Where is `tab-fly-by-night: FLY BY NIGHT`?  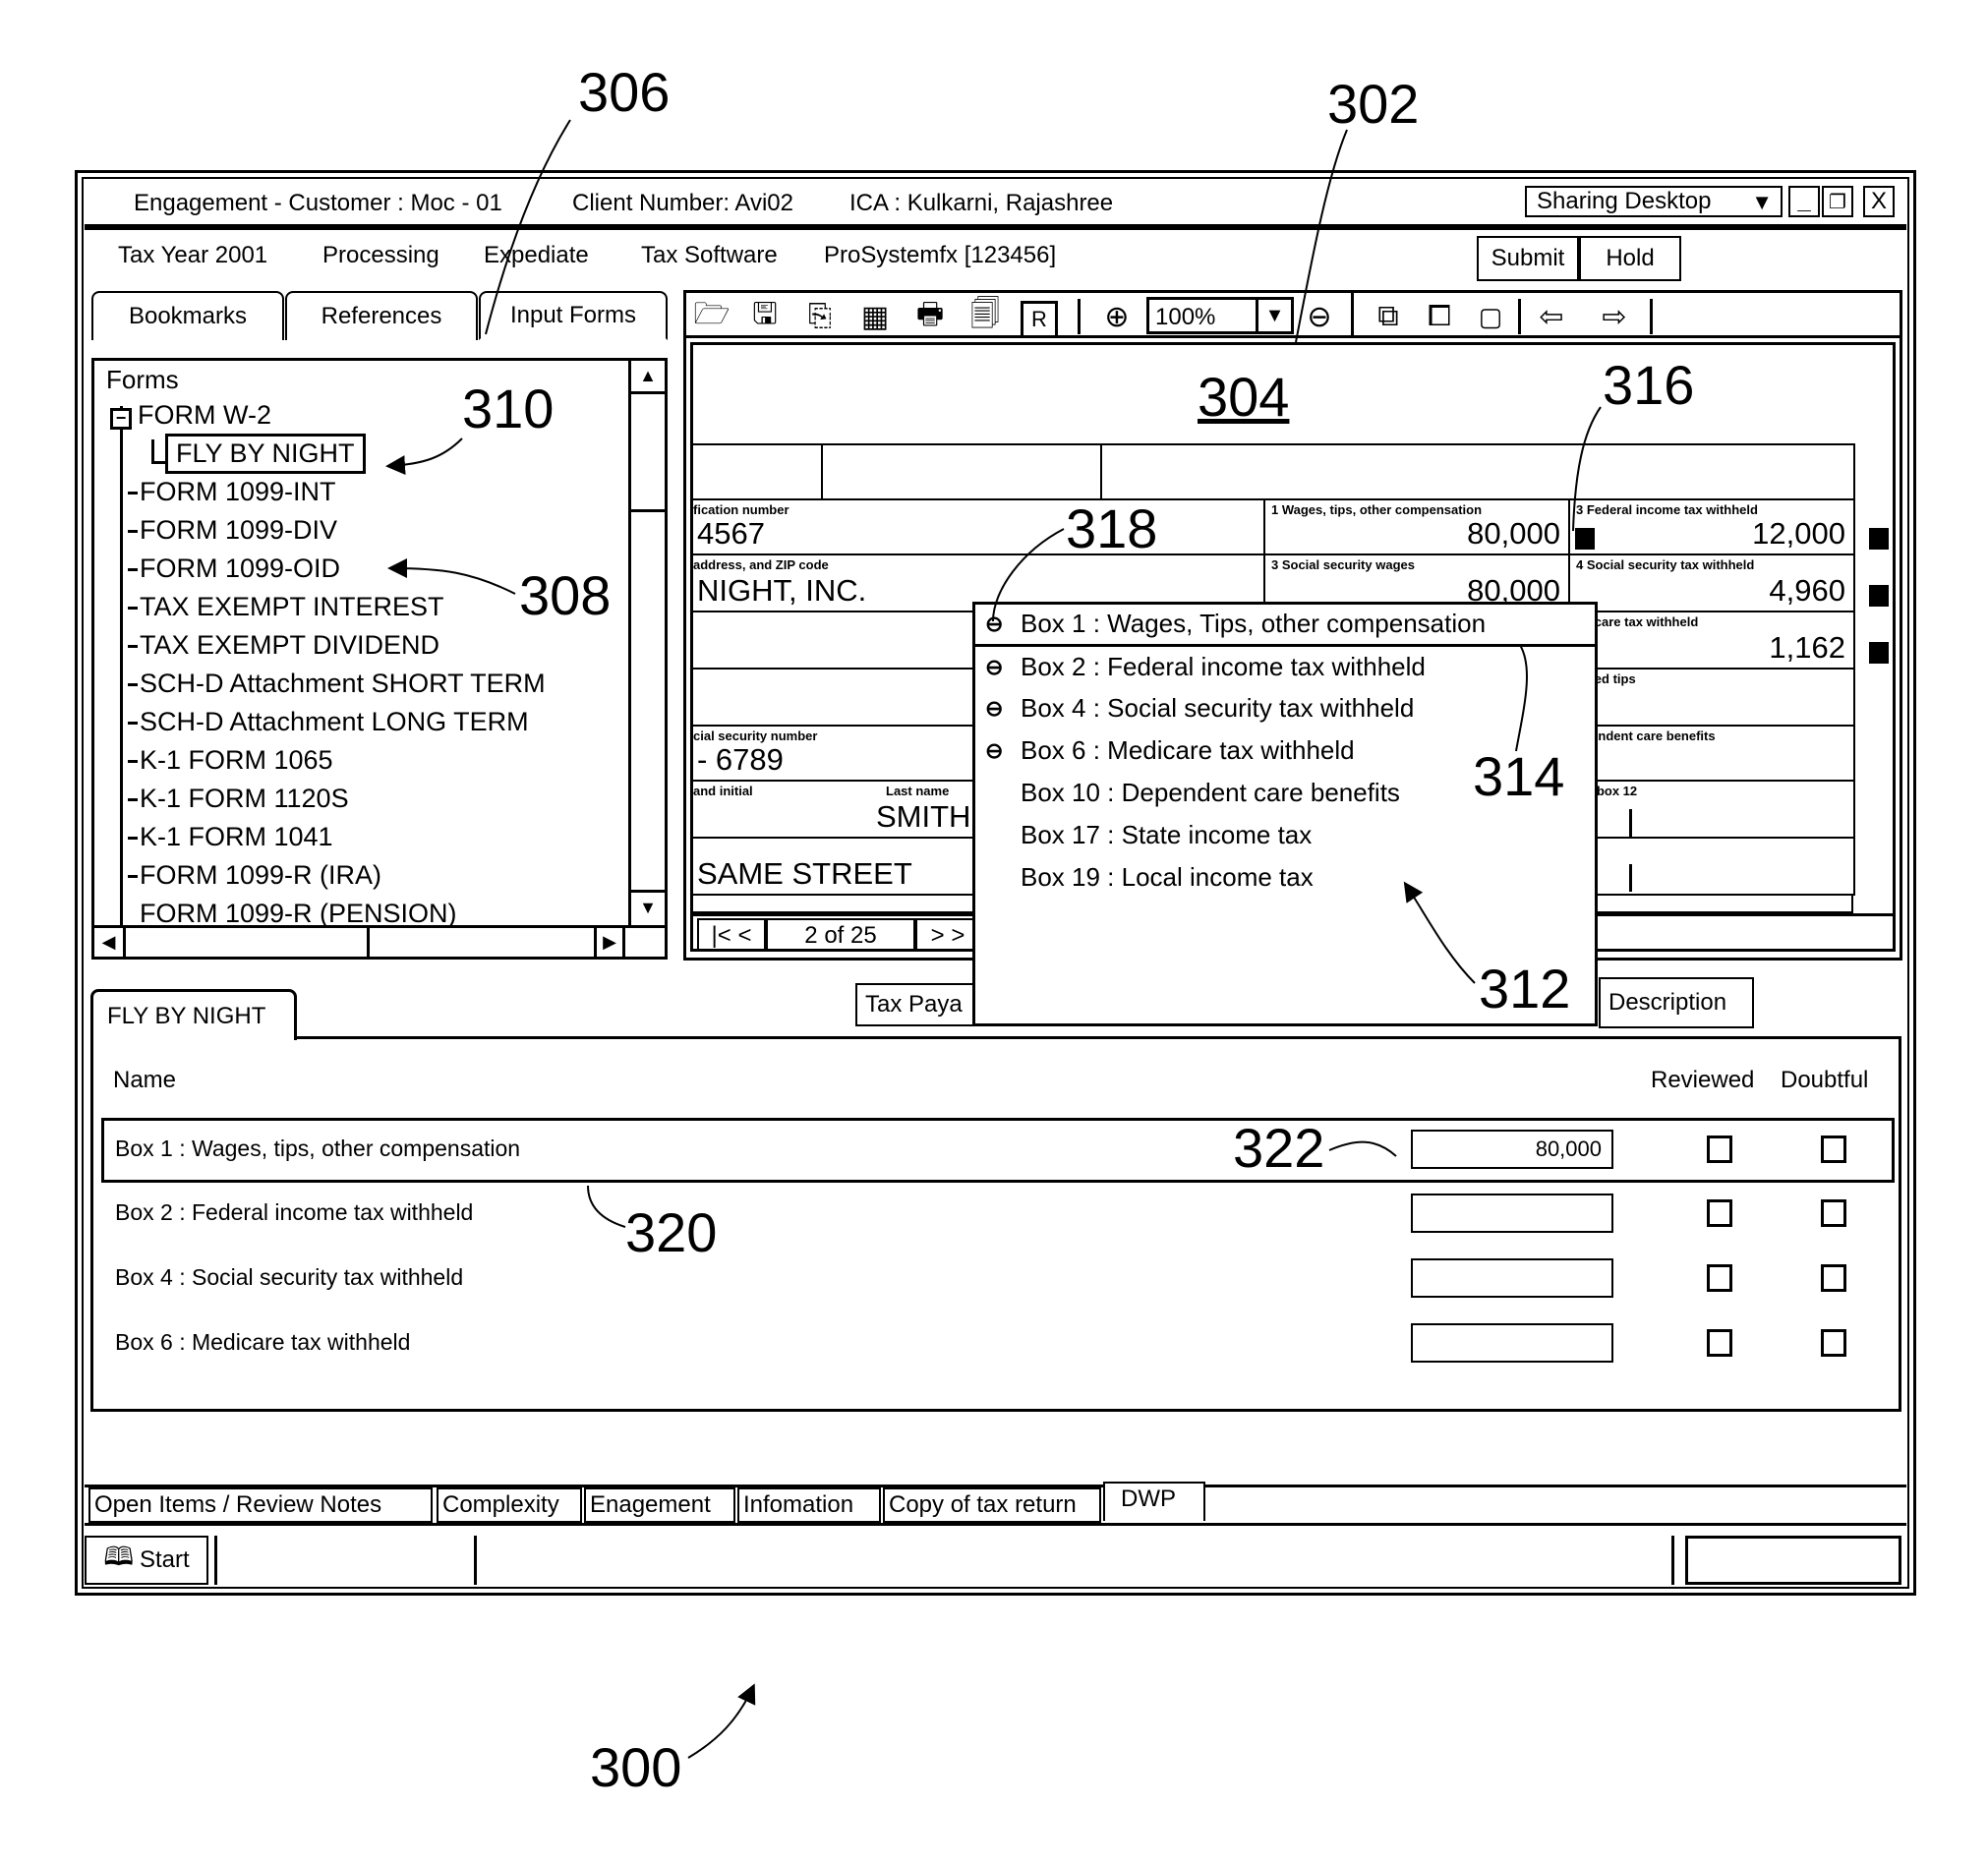
tab-fly-by-night: FLY BY NIGHT is located at coordinates (193, 1014).